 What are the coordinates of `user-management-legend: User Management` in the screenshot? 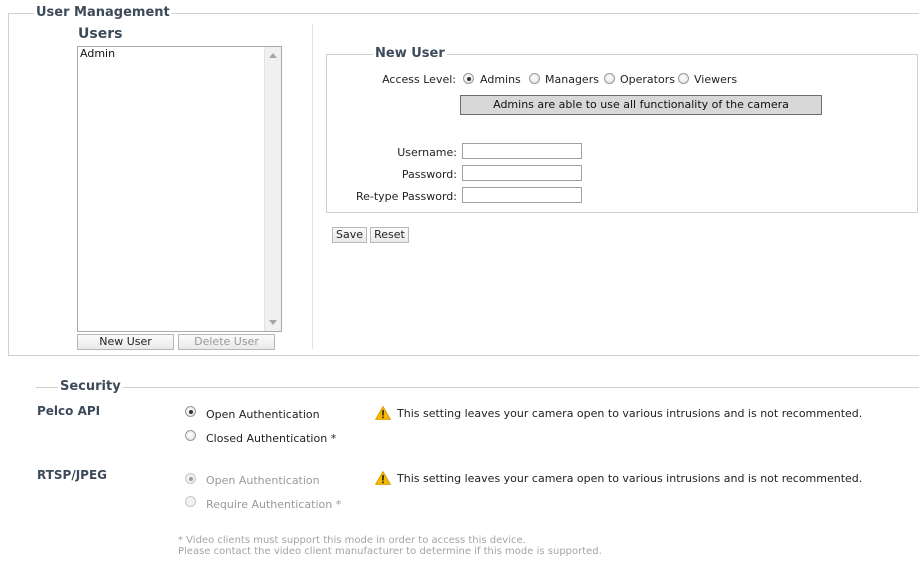 It's located at (103, 12).